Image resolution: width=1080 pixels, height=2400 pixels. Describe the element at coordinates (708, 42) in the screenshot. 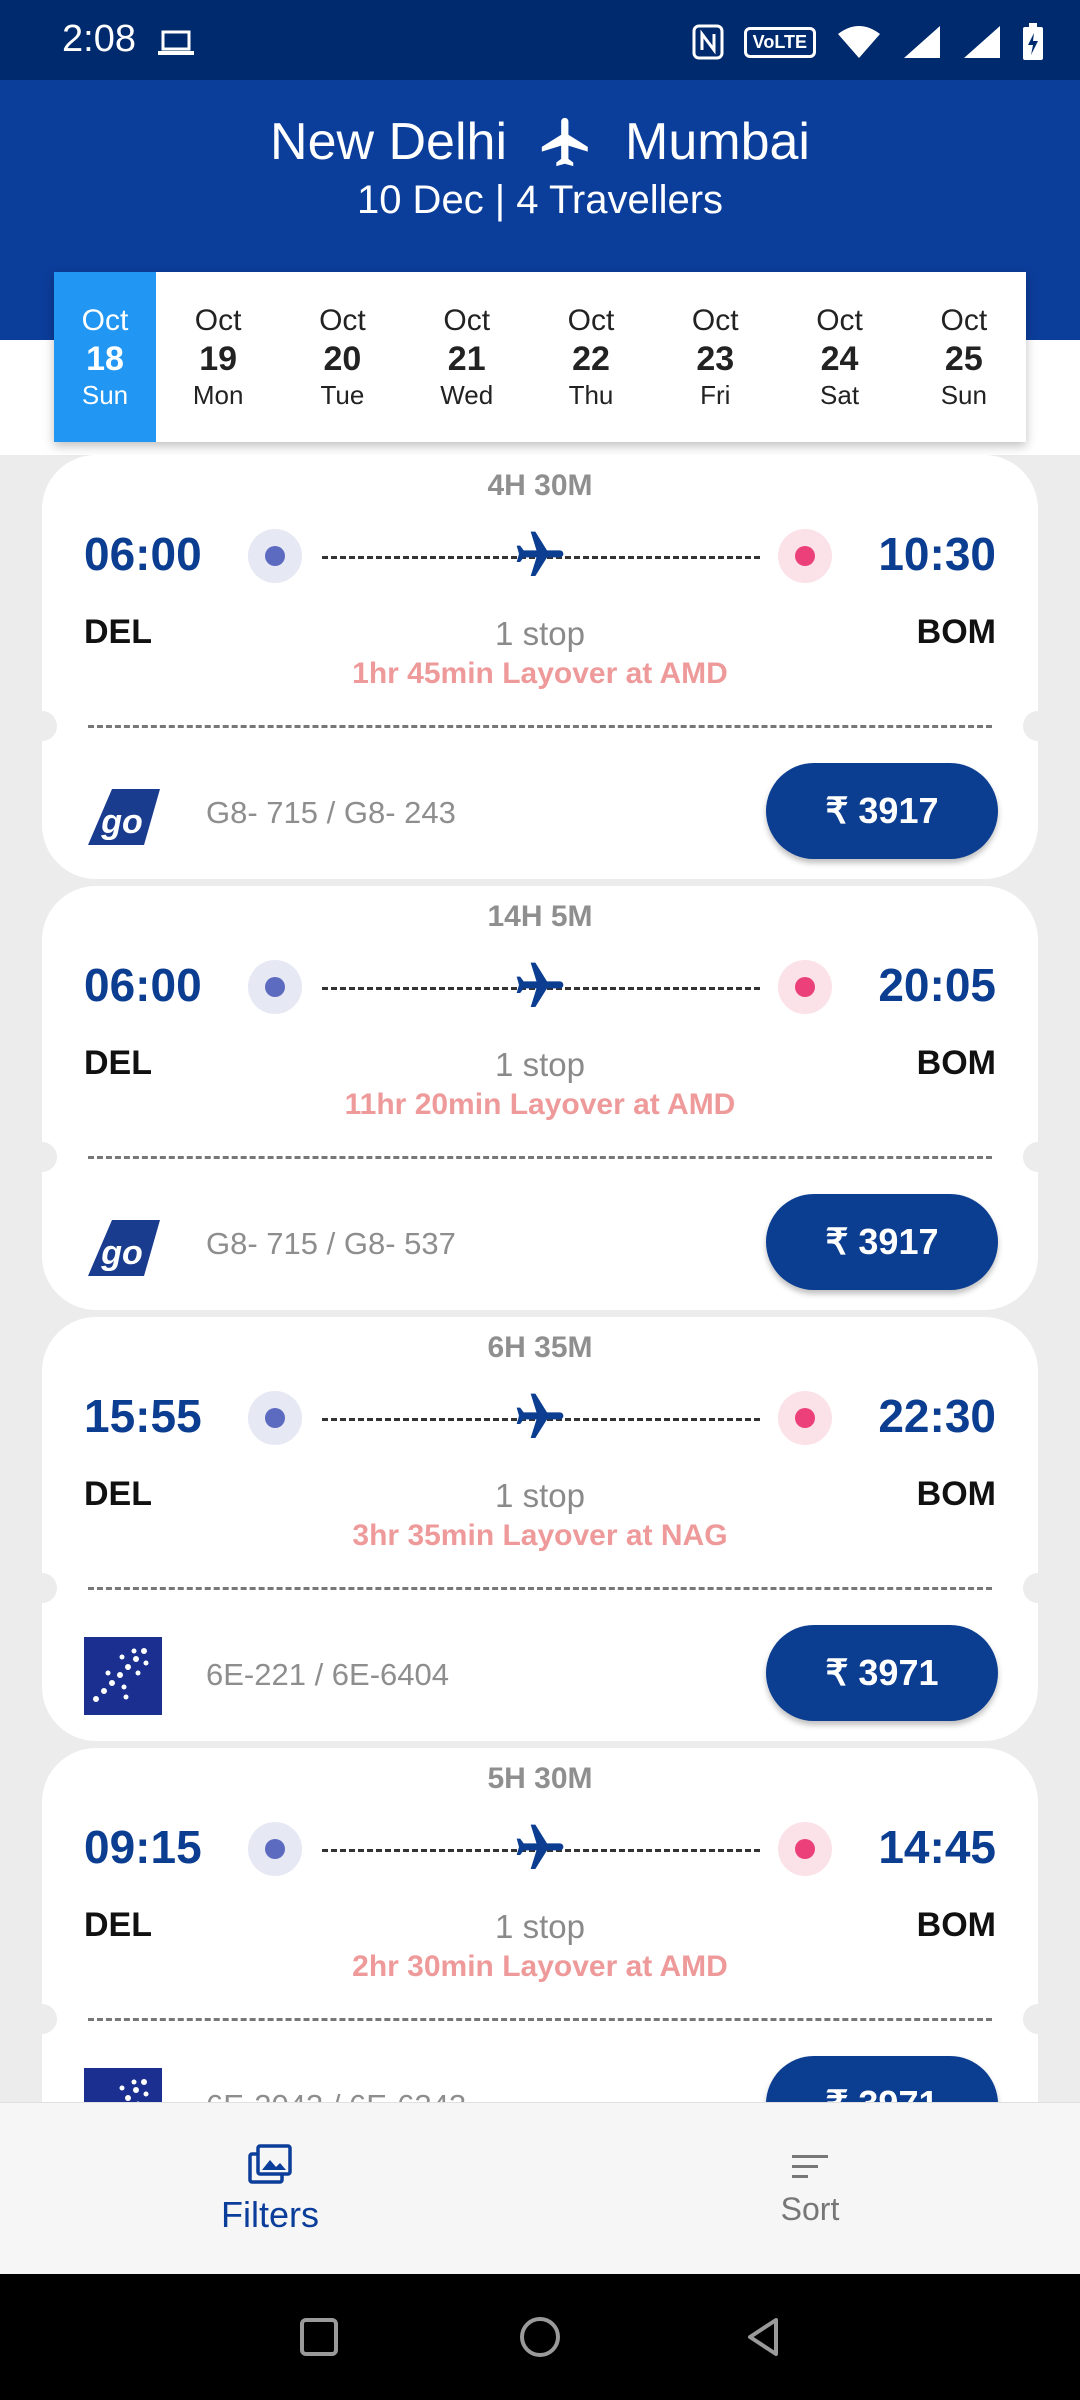

I see `nfc-icon` at that location.